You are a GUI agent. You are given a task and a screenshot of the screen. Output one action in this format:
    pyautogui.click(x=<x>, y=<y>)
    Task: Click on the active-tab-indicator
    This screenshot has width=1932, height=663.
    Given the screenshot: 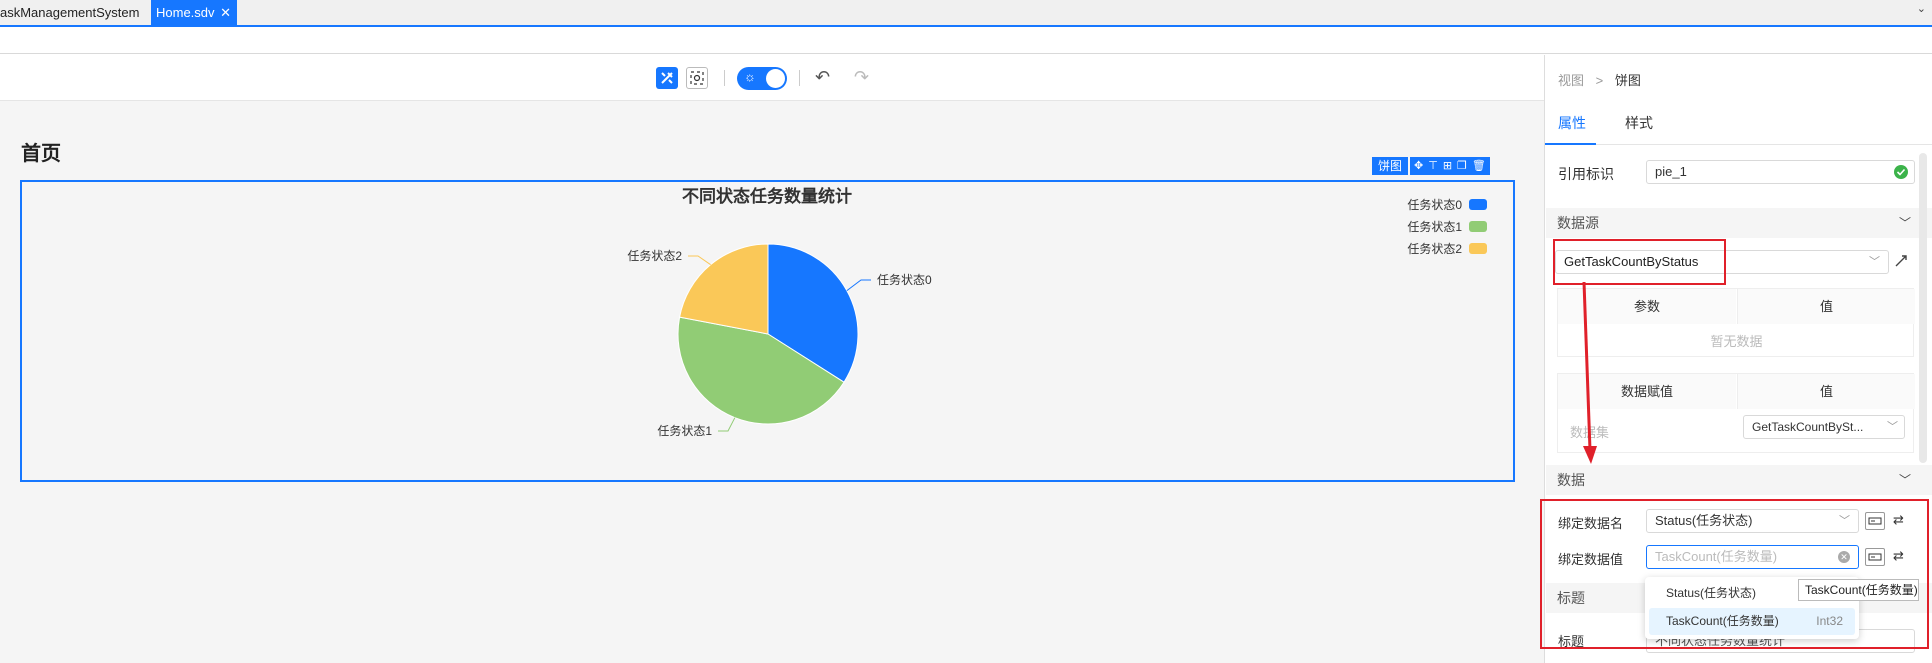 What is the action you would take?
    pyautogui.click(x=1570, y=144)
    